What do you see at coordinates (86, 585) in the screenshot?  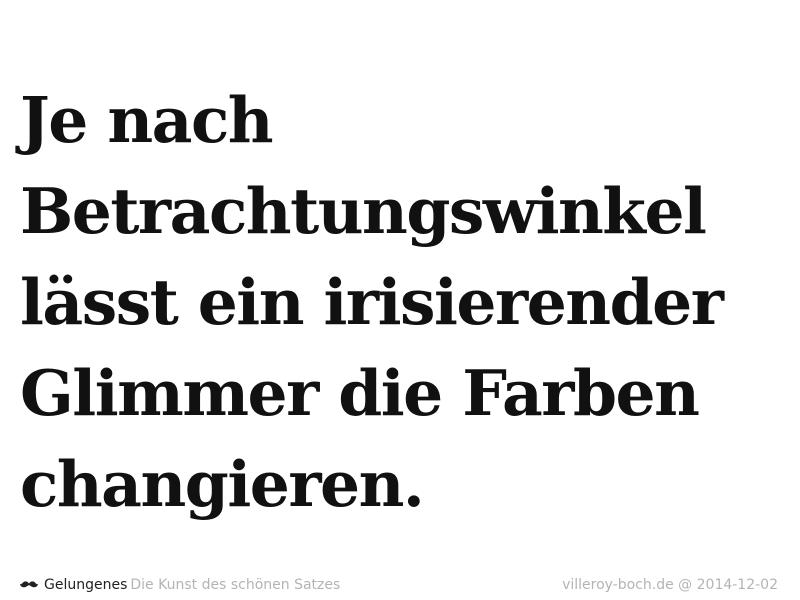 I see `brand-name: Gelungenes` at bounding box center [86, 585].